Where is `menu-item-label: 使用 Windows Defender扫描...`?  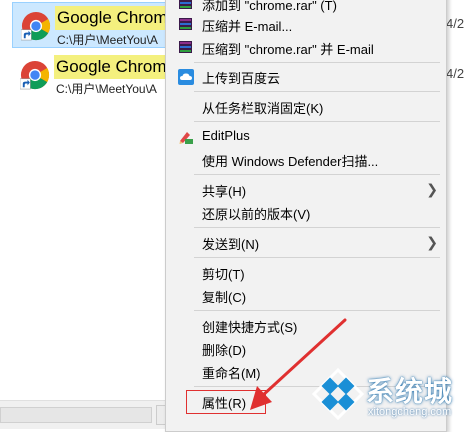 menu-item-label: 使用 Windows Defender扫描... is located at coordinates (290, 161).